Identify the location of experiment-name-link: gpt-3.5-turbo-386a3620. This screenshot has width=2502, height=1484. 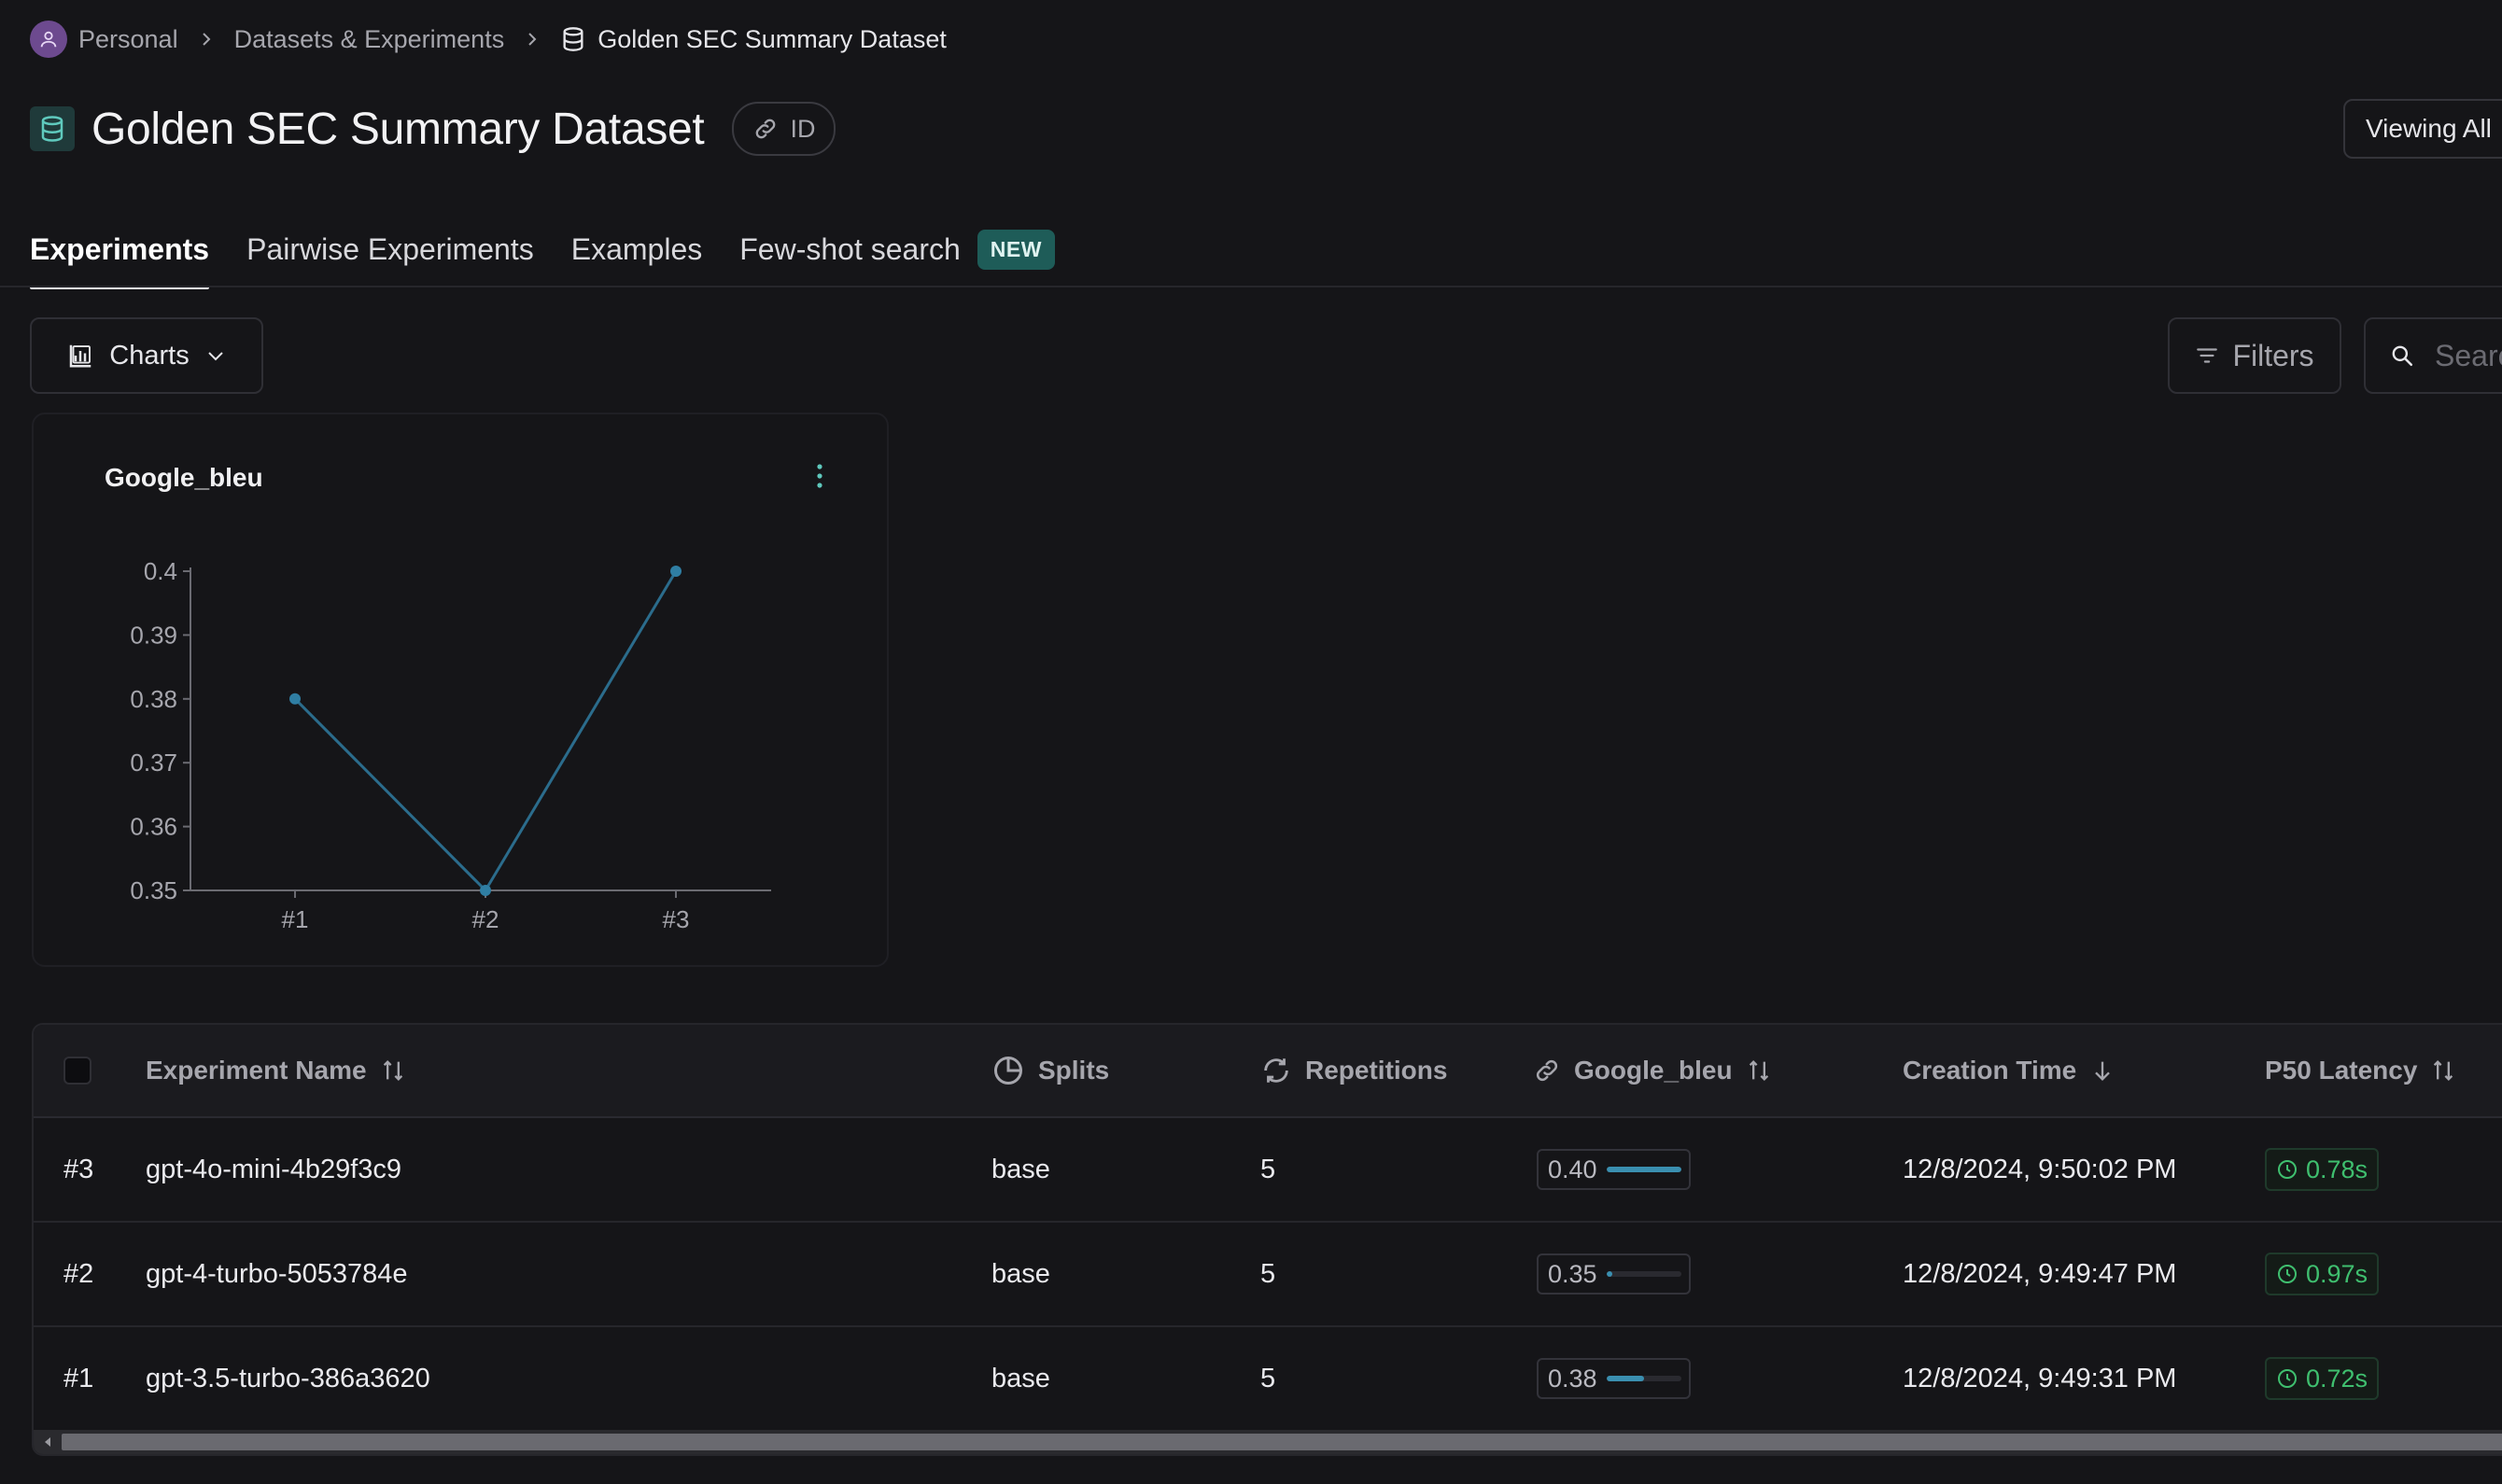
(288, 1378).